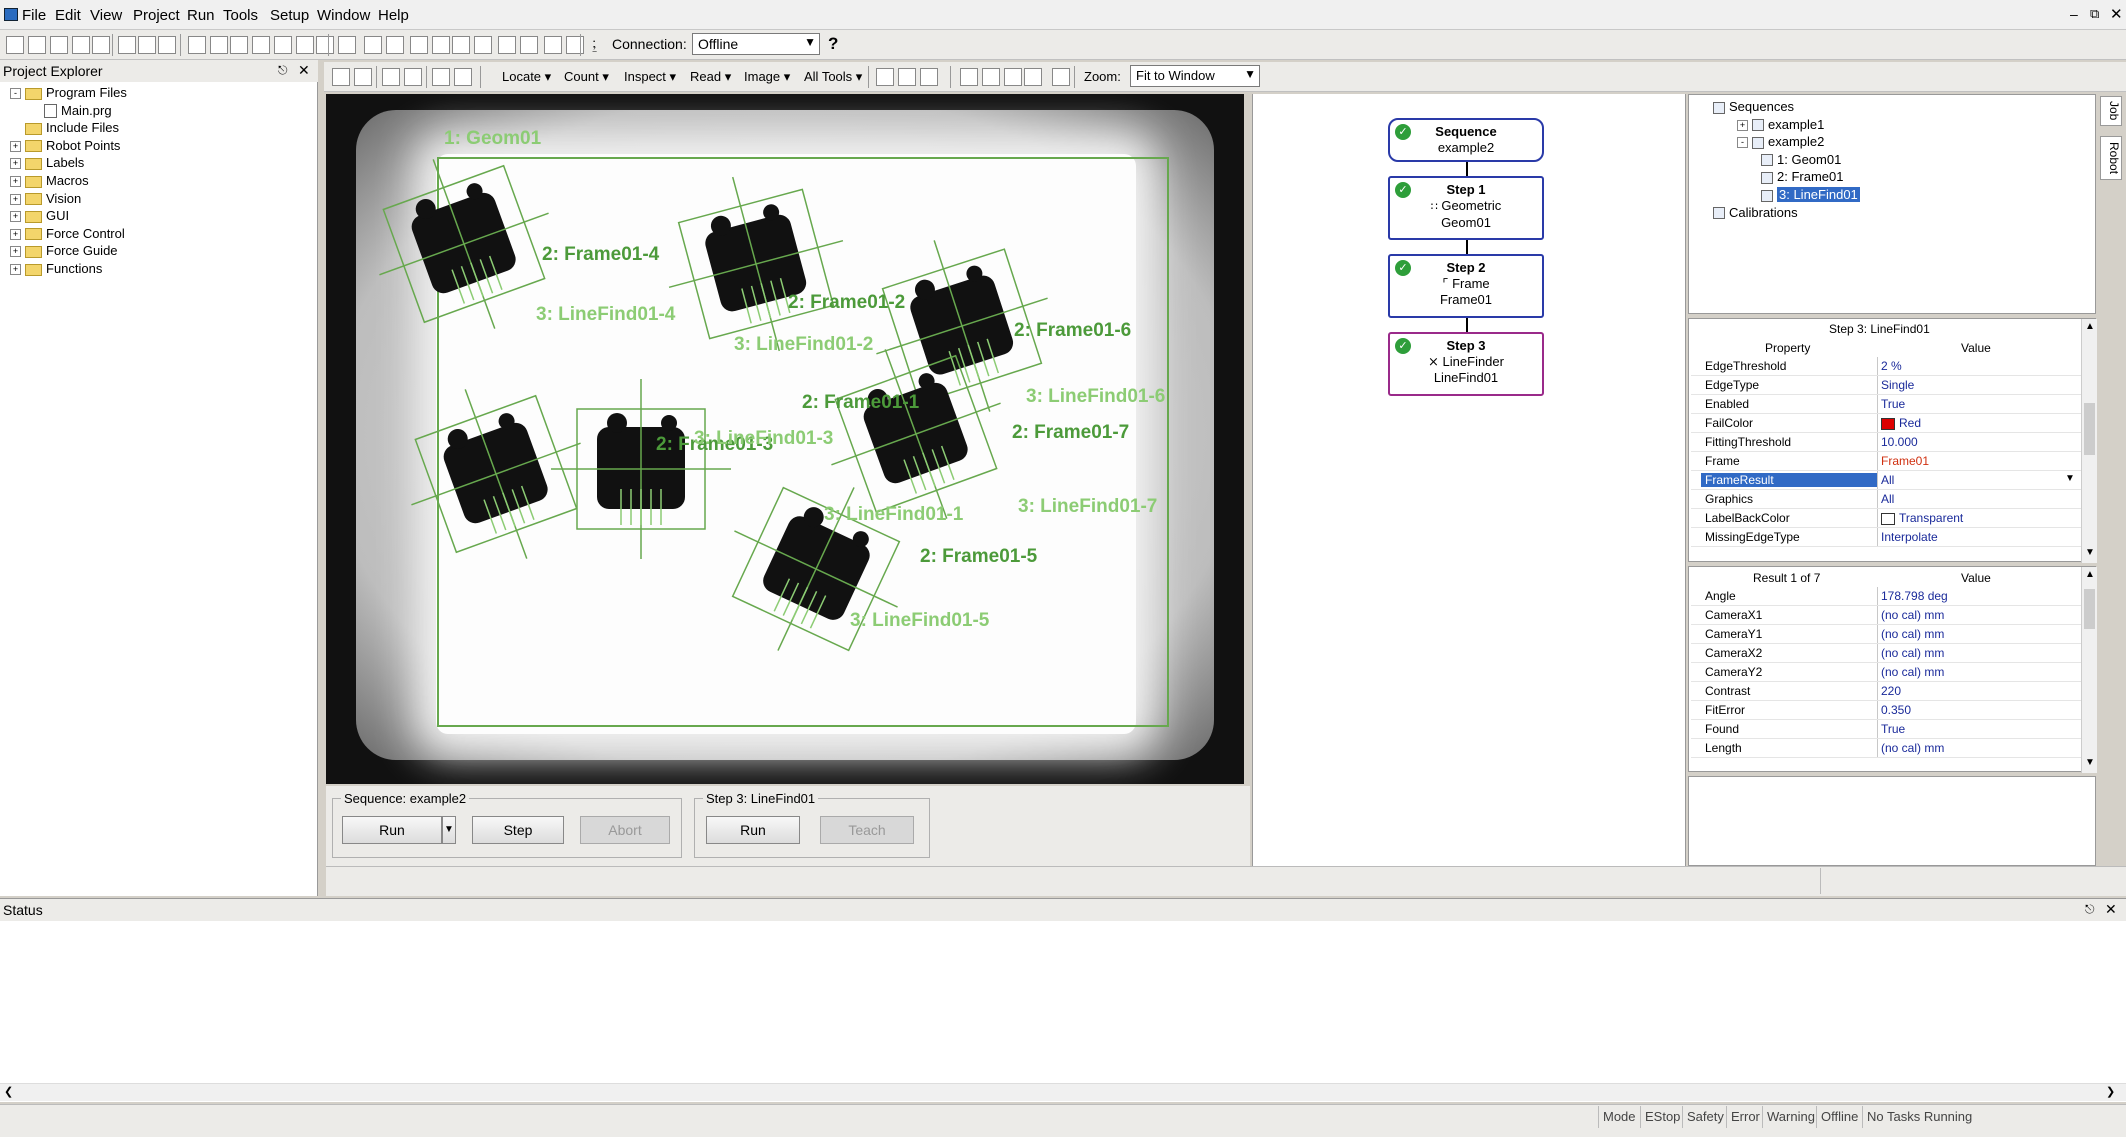  What do you see at coordinates (2094, 14) in the screenshot?
I see `restore-icon: ⧉` at bounding box center [2094, 14].